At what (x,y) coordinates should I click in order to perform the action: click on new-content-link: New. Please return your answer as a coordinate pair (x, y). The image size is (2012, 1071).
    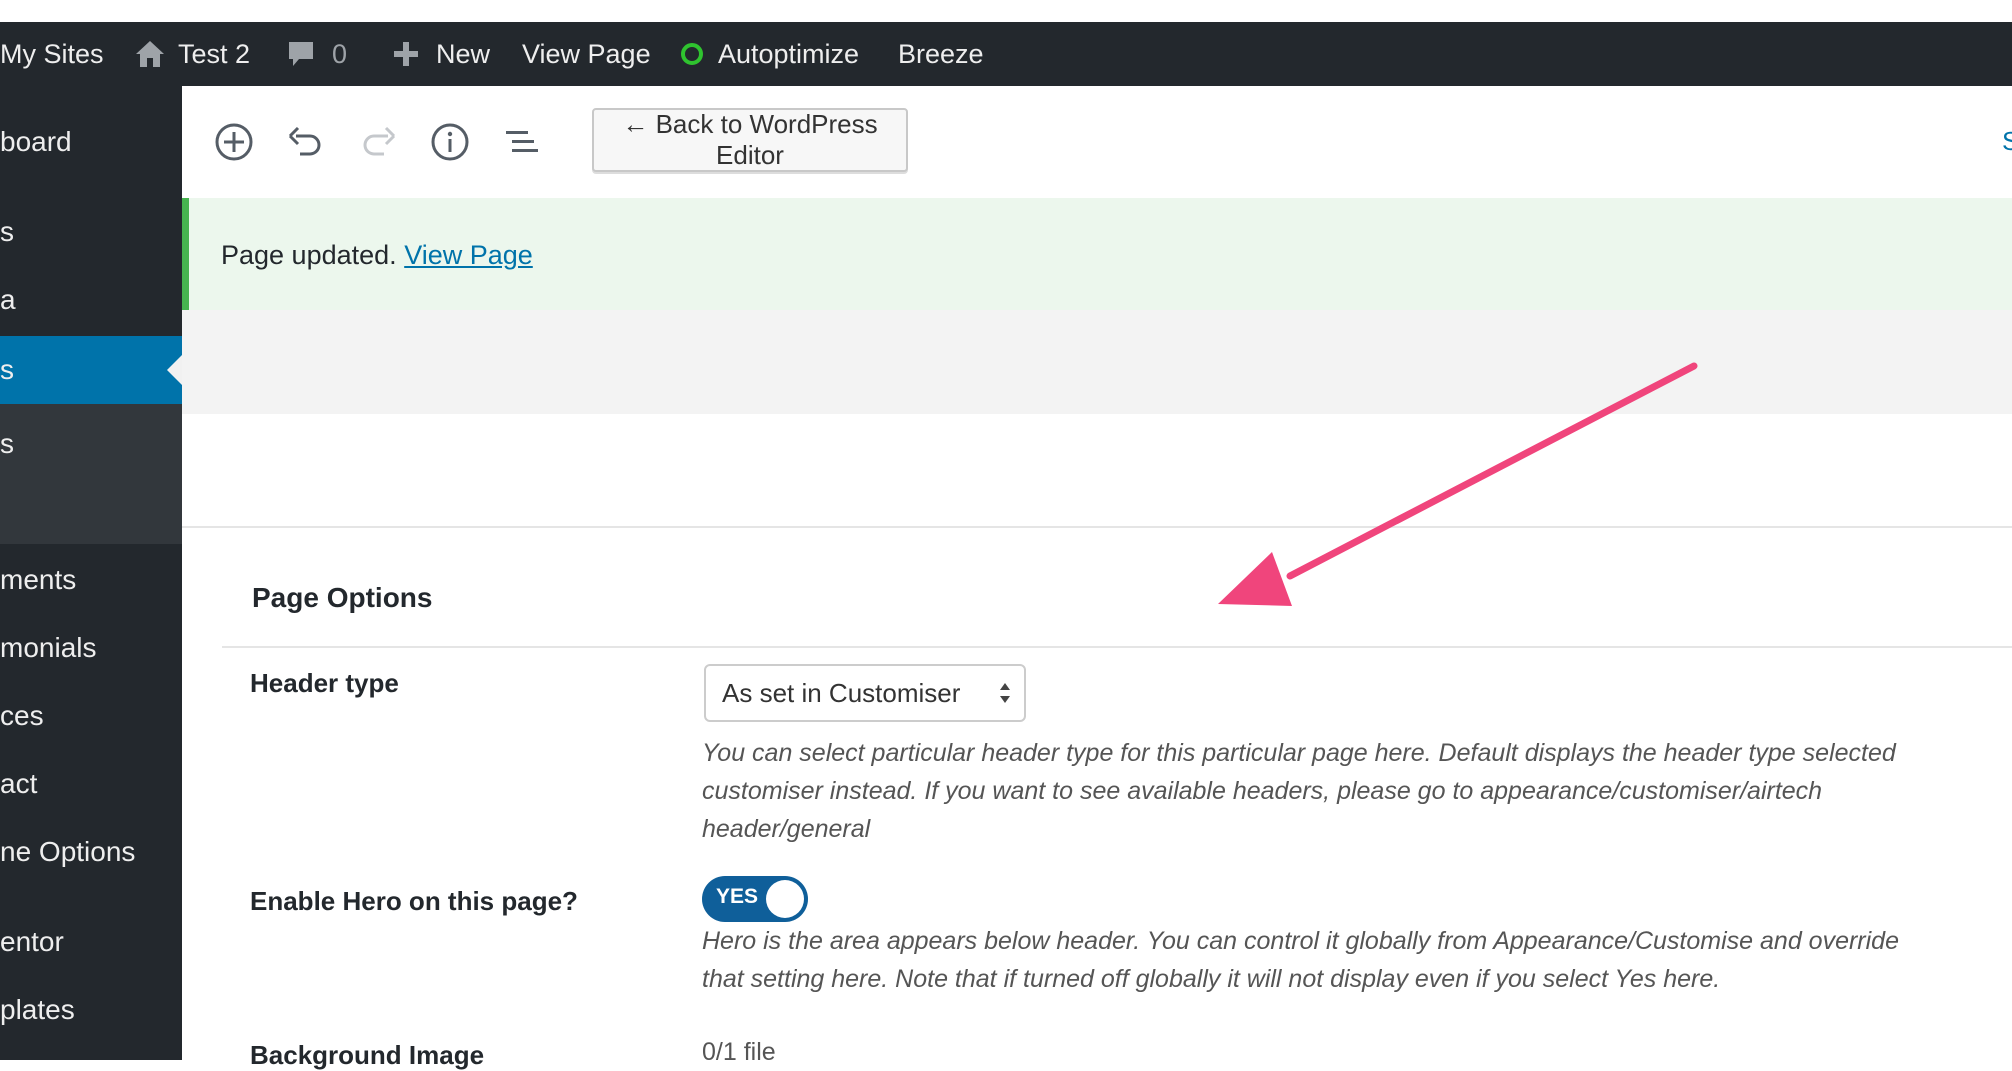
    Looking at the image, I should click on (441, 54).